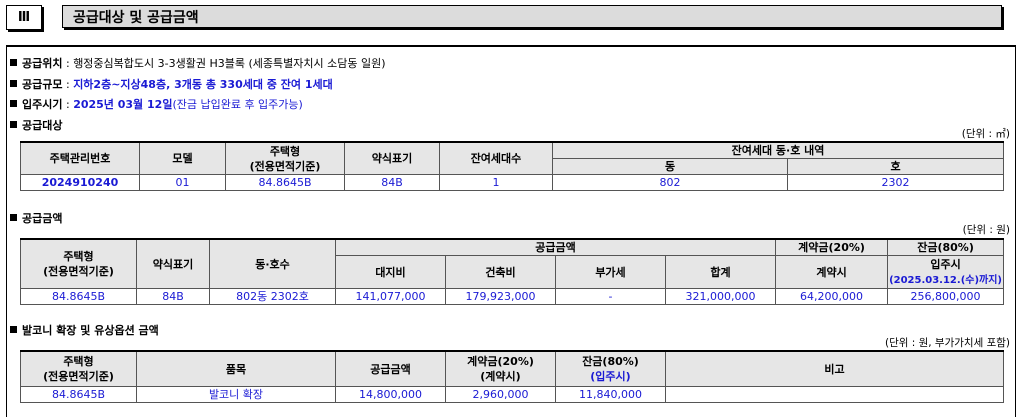 The image size is (1024, 417). I want to click on th-model: 모델, so click(182, 158).